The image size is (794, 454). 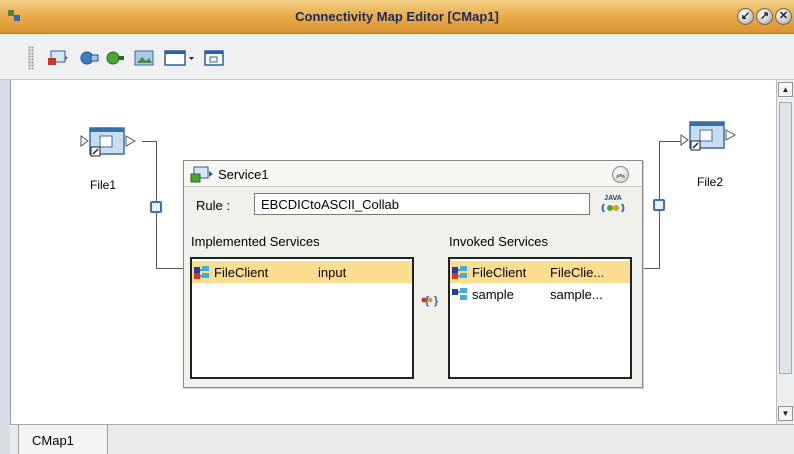 I want to click on maximize-button: ↗, so click(x=764, y=16).